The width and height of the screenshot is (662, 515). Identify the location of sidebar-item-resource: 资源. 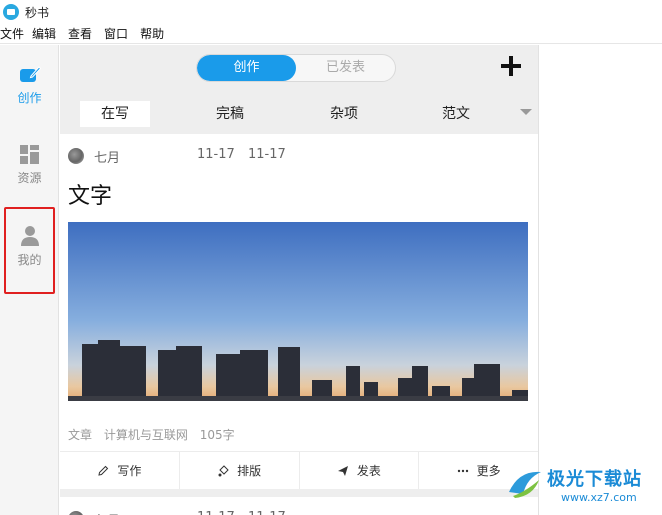
(29, 180).